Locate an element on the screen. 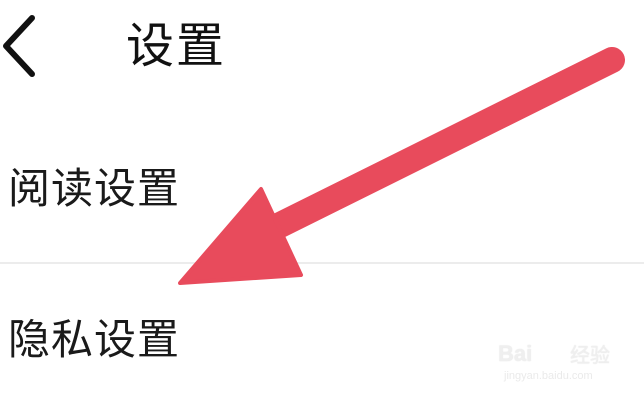  chevron-left-icon is located at coordinates (19, 46).